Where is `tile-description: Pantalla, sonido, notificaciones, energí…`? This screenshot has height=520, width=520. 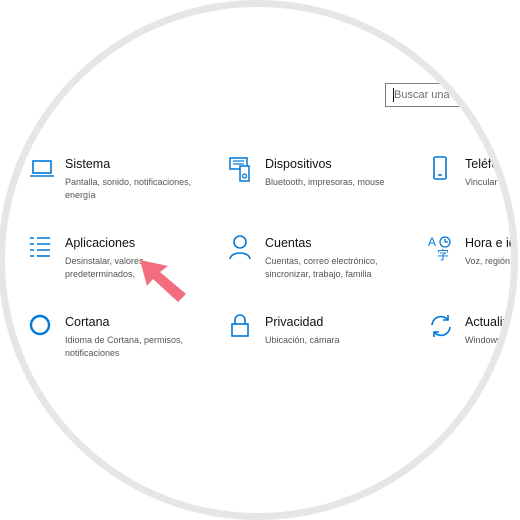
tile-description: Pantalla, sonido, notificaciones, energí… is located at coordinates (128, 188).